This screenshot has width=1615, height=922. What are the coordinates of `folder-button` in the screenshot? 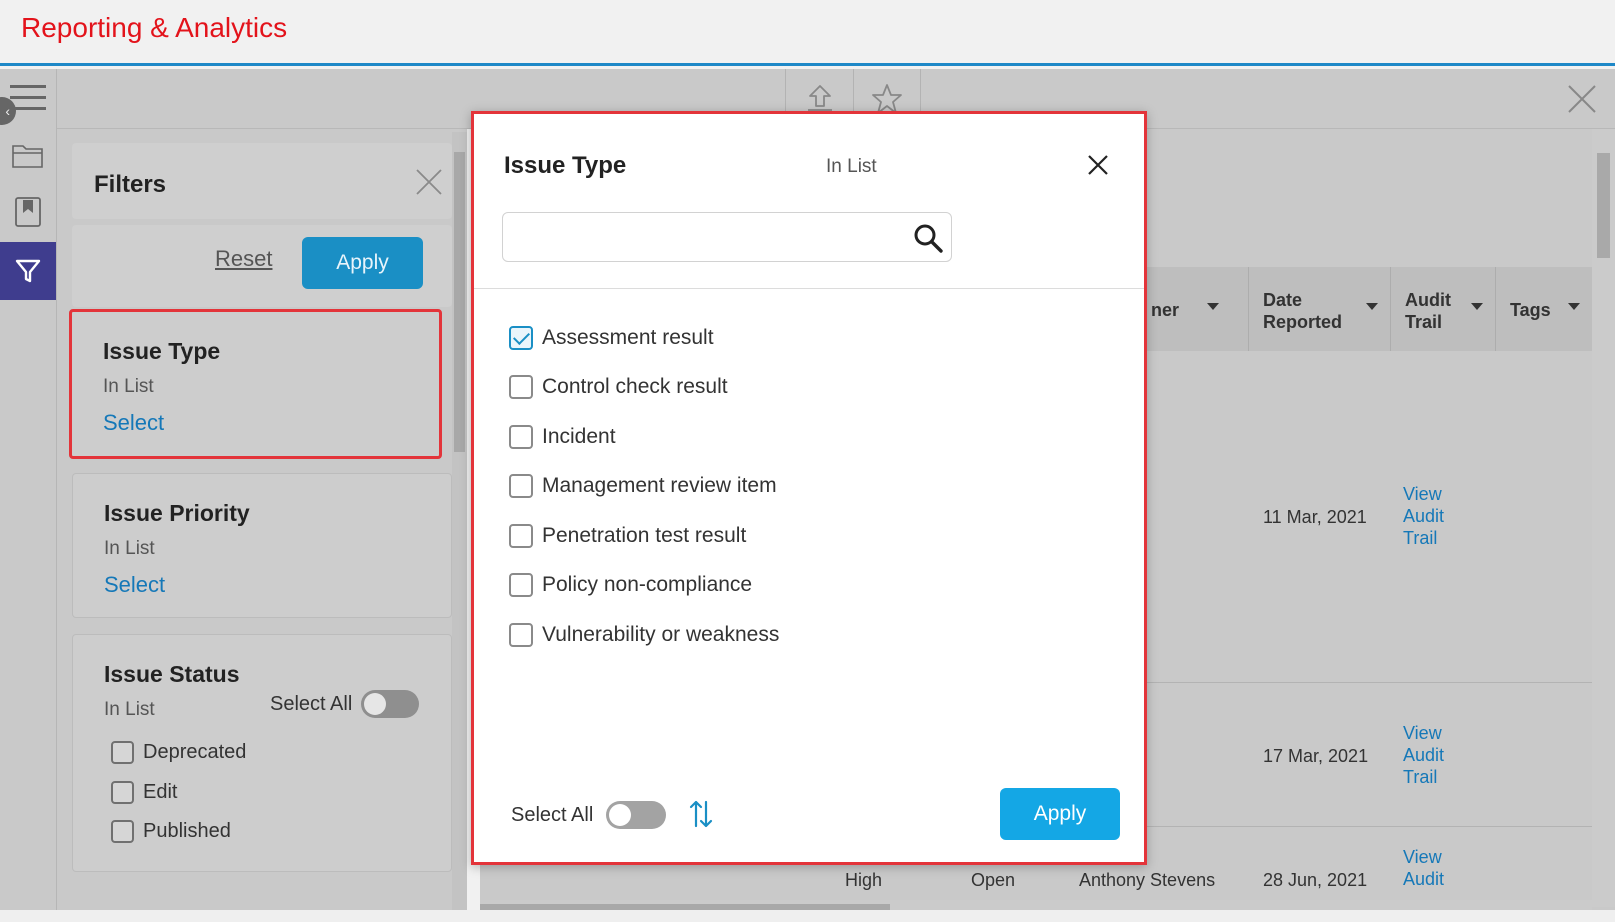 It's located at (28, 155).